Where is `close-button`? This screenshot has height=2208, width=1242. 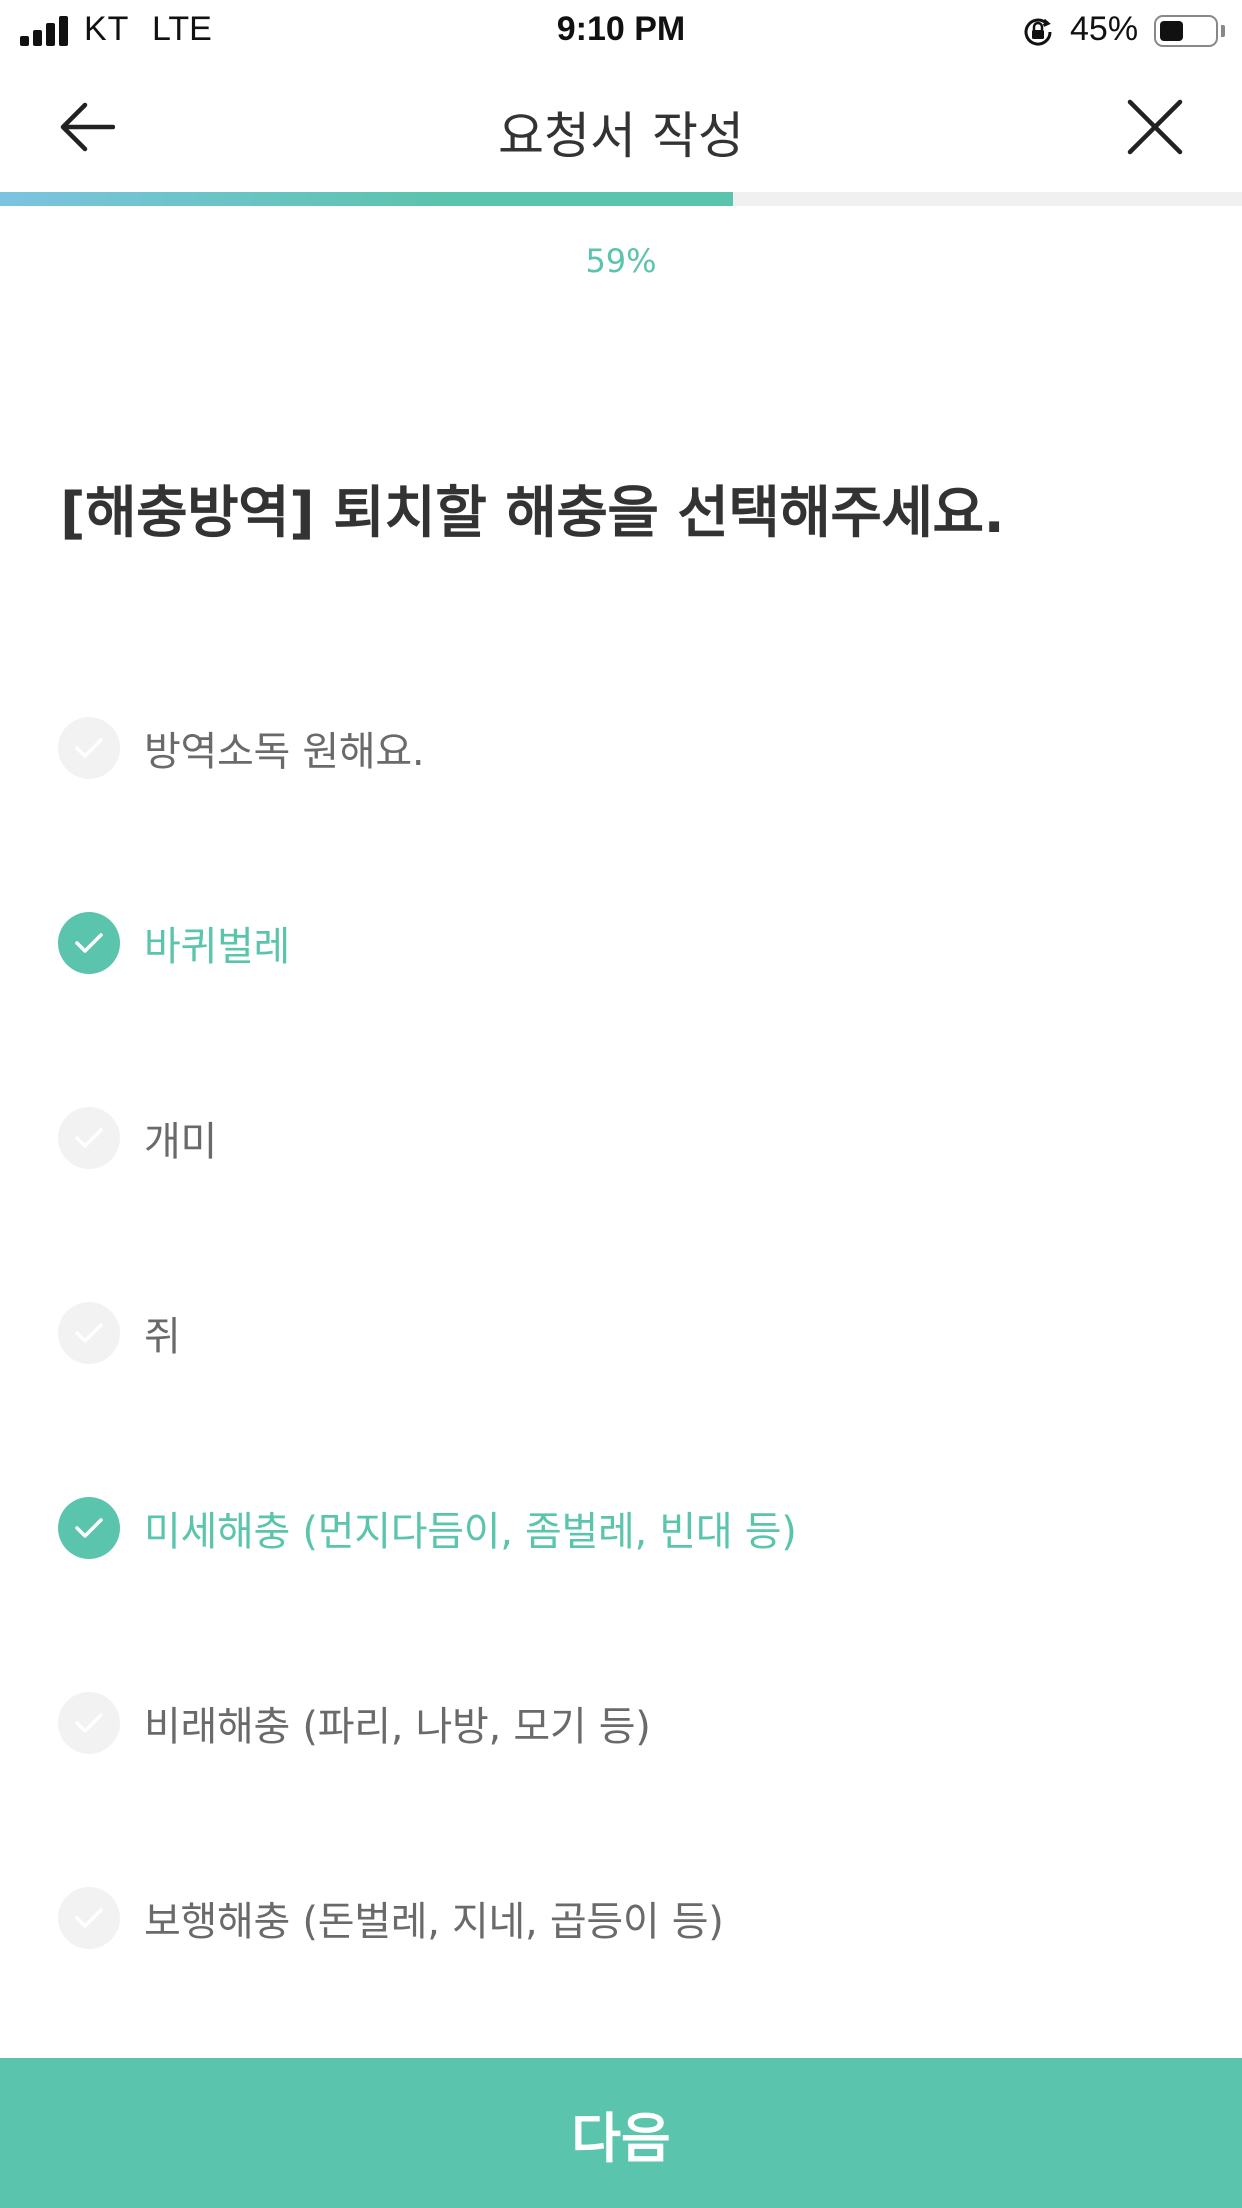
close-button is located at coordinates (1155, 127).